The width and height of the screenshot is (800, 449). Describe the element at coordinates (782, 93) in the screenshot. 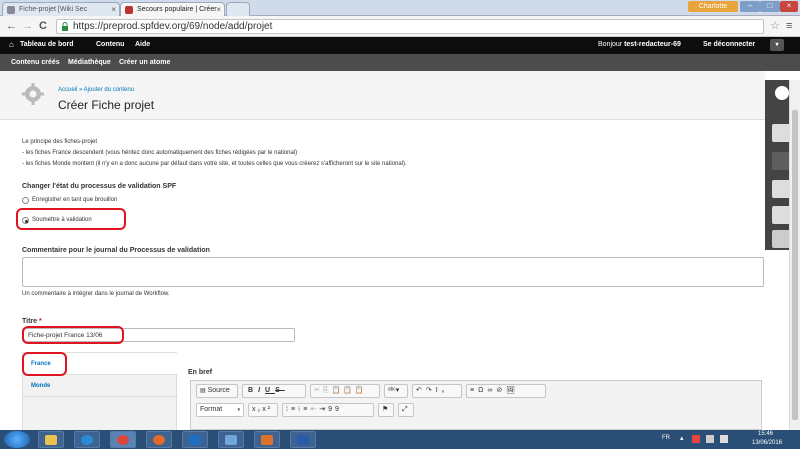

I see `toggle-circle-icon` at that location.